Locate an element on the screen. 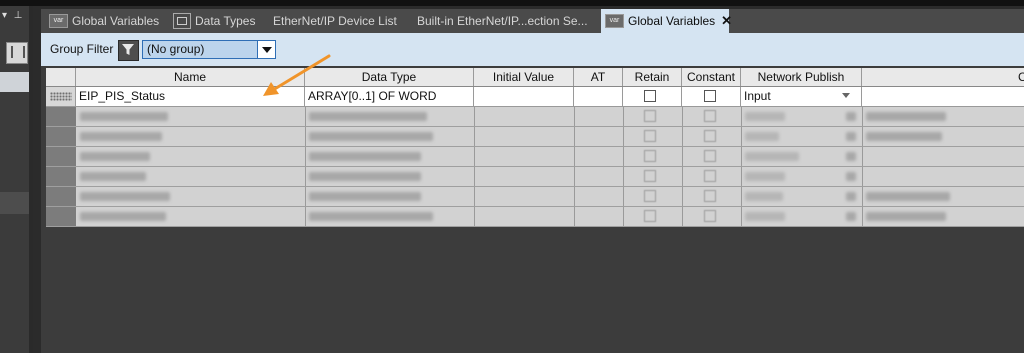 This screenshot has width=1024, height=353. close-icon: ✕ is located at coordinates (726, 20).